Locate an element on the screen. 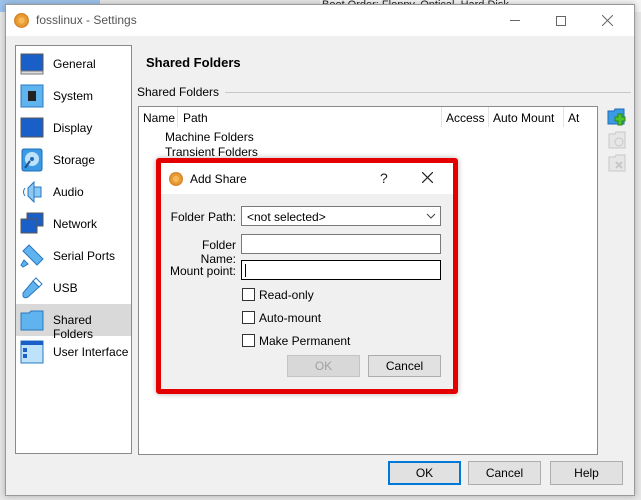 The width and height of the screenshot is (641, 500). shared-folders-icon is located at coordinates (32, 320).